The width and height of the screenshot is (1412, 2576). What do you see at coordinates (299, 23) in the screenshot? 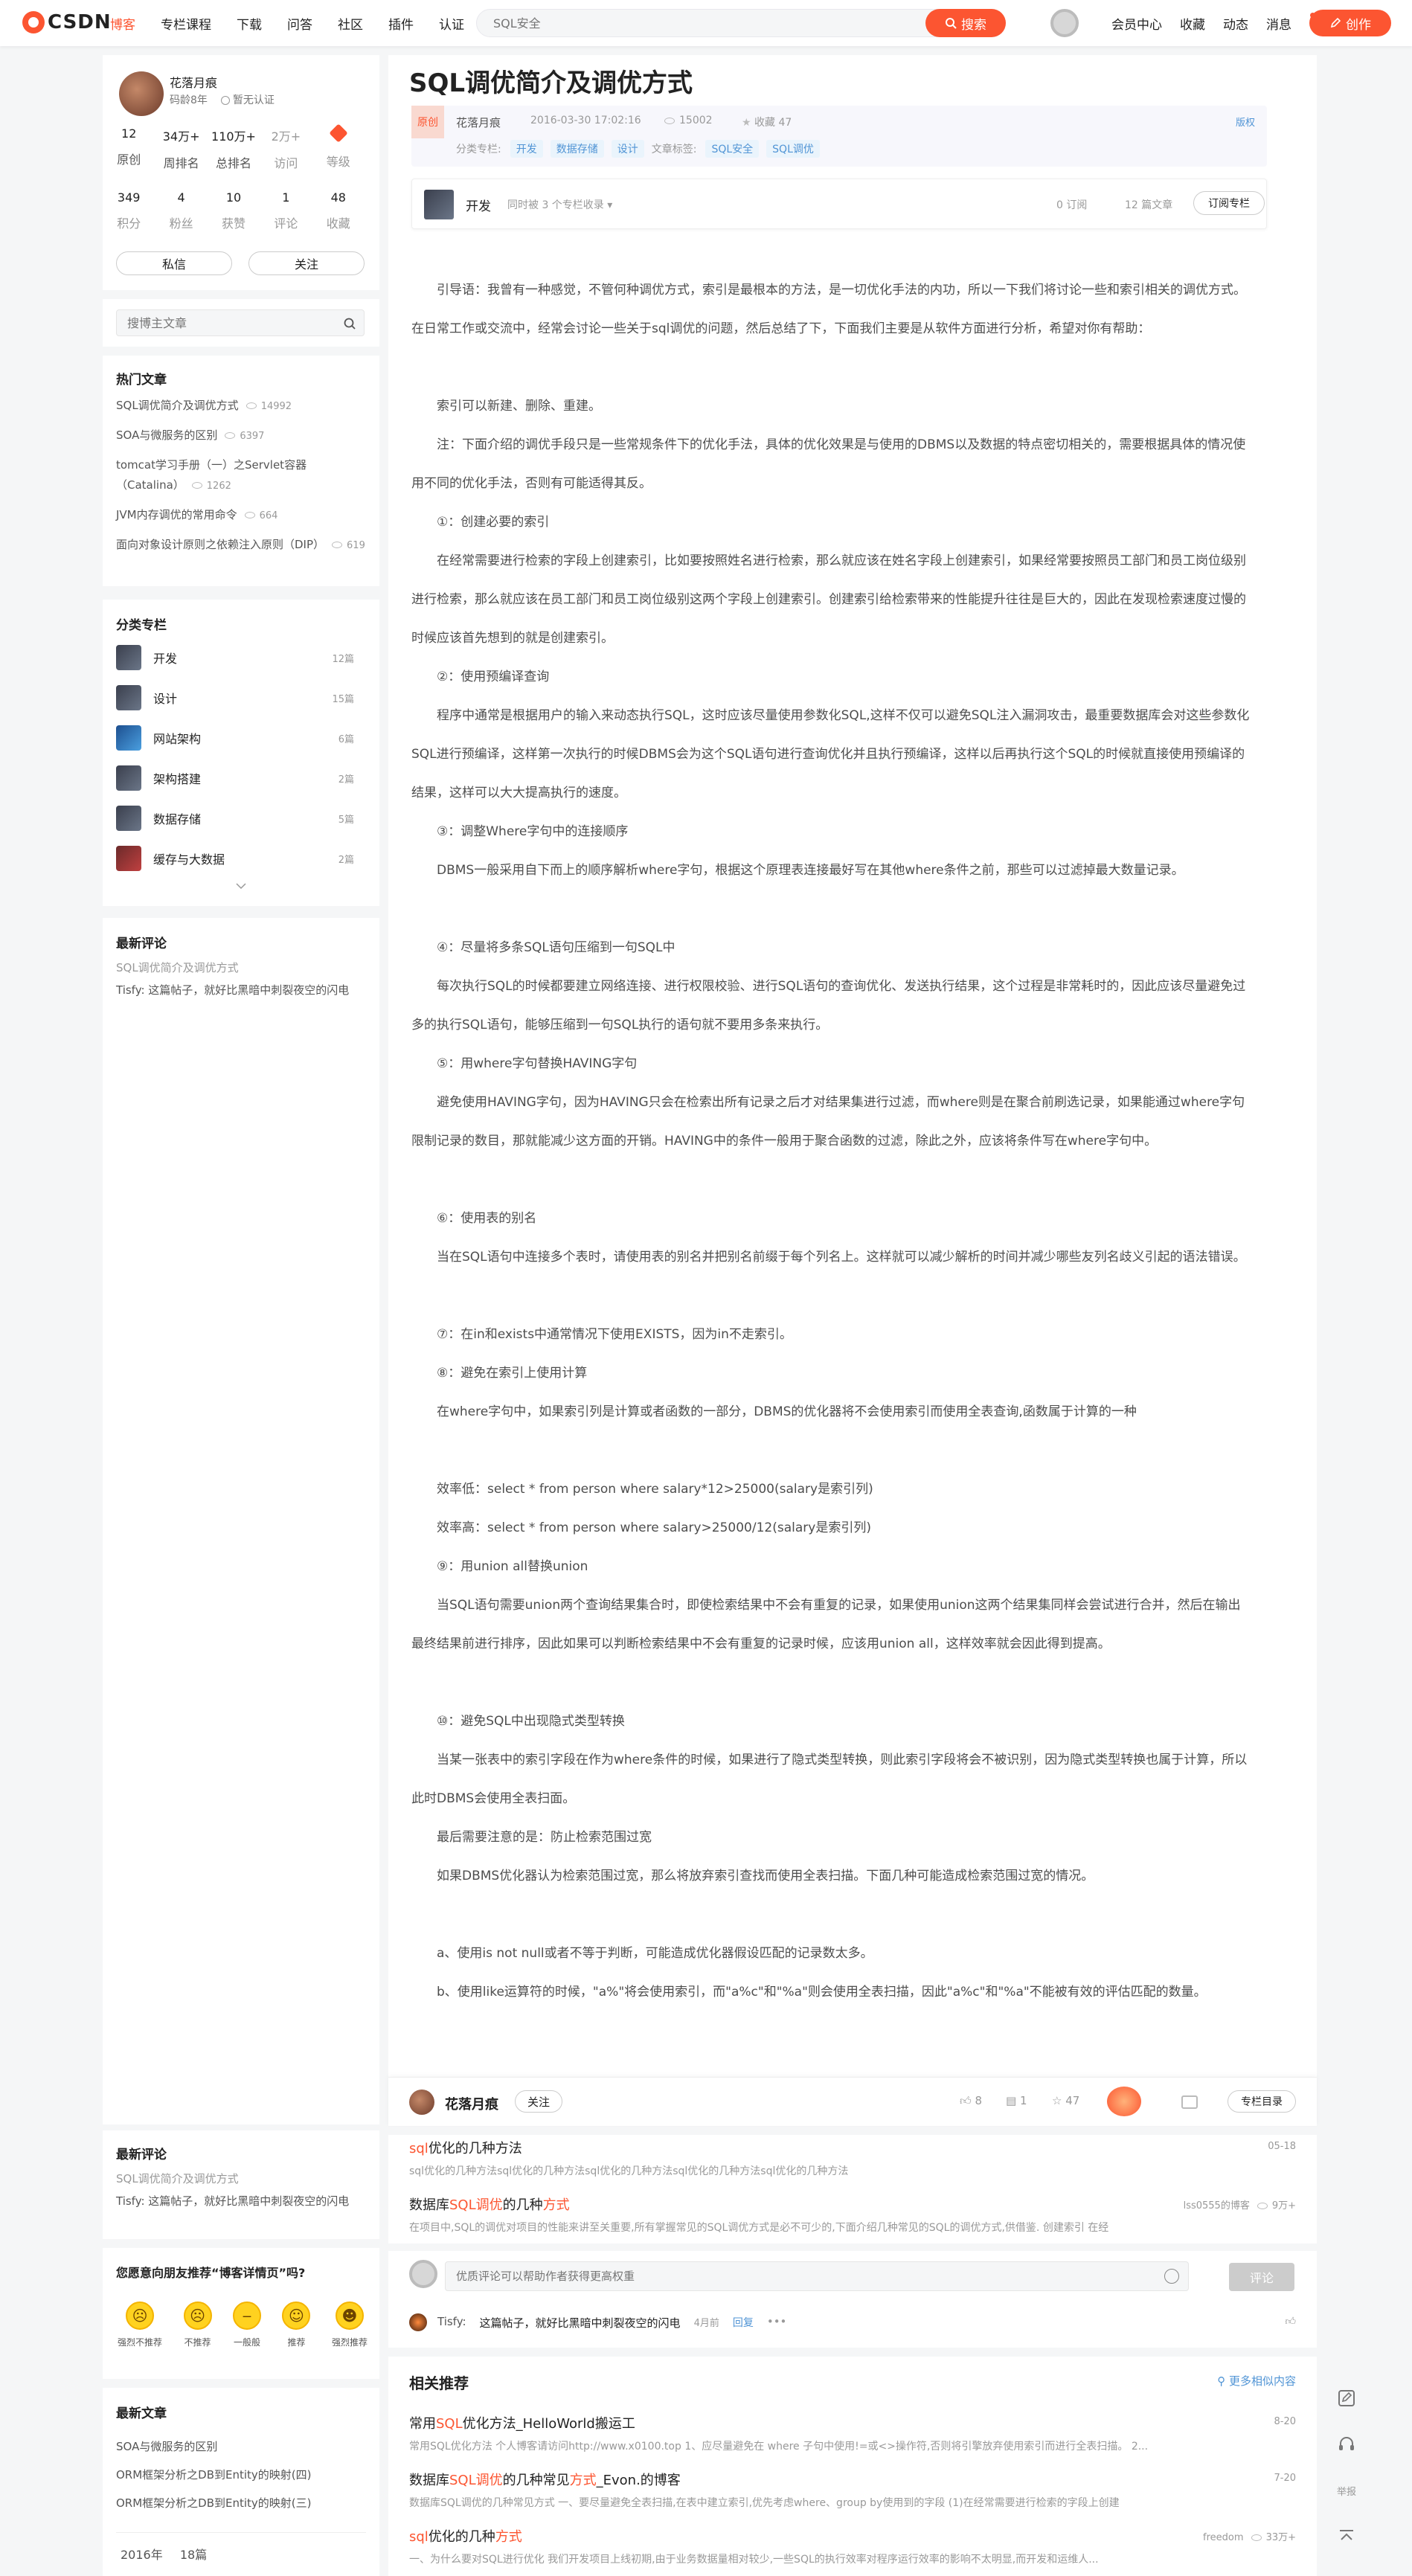
I see `nav-qa: 问答` at bounding box center [299, 23].